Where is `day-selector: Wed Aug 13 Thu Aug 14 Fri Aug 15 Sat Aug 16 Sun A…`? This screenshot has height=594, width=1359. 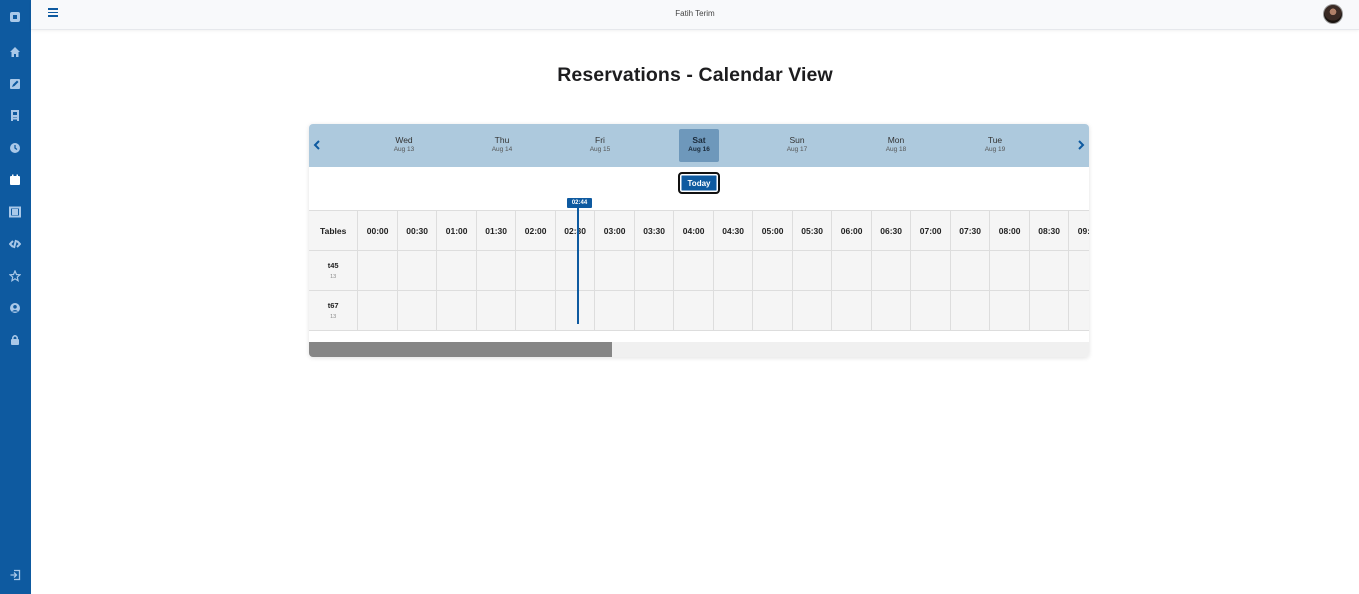 day-selector: Wed Aug 13 Thu Aug 14 Fri Aug 15 Sat Aug 16 Sun A… is located at coordinates (699, 145).